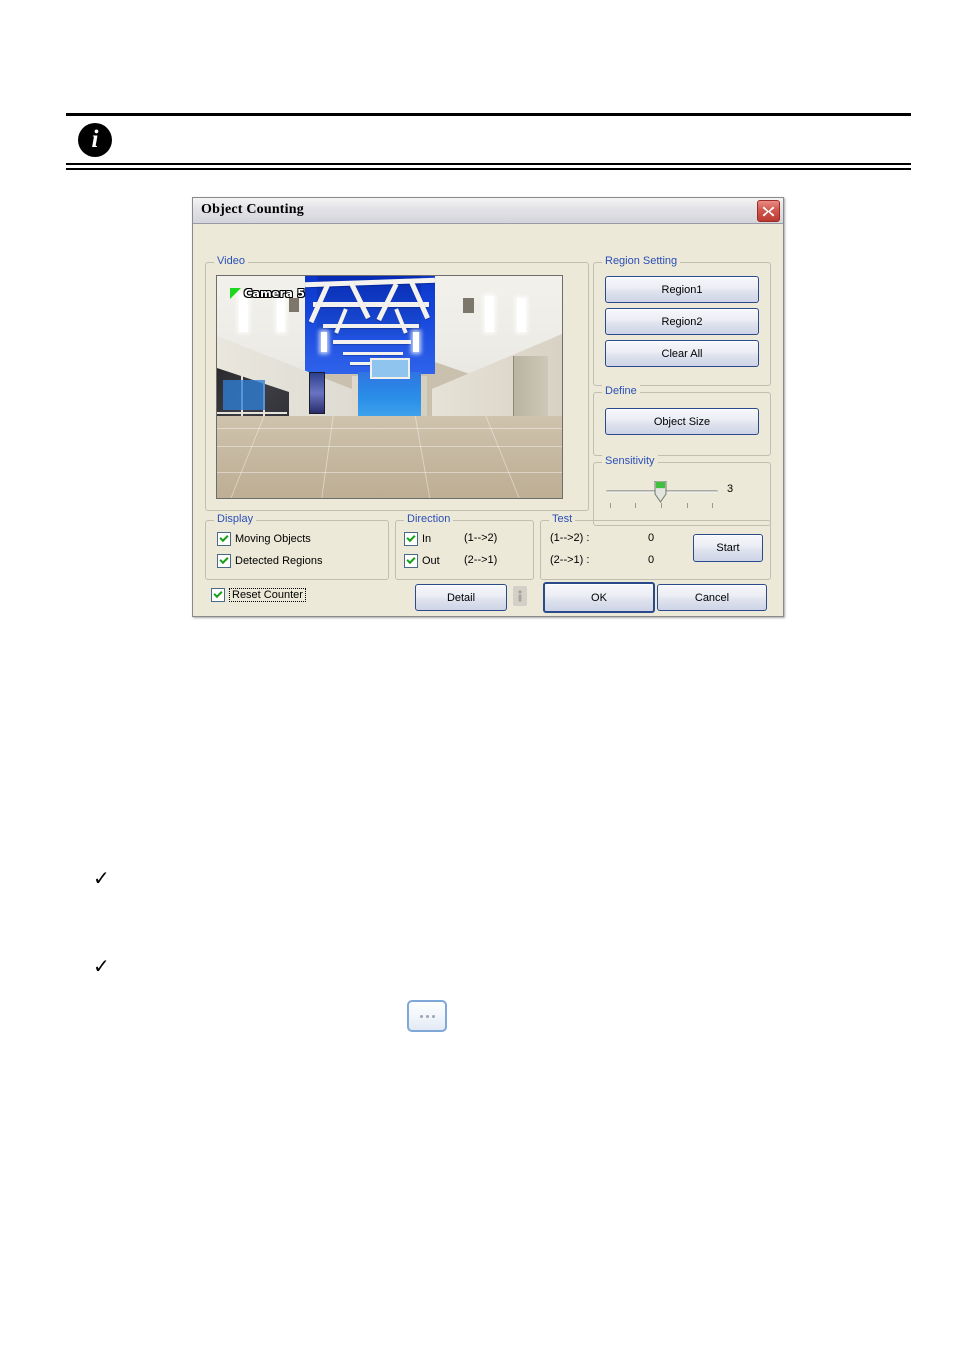  I want to click on object-size-button: Object Size, so click(682, 421).